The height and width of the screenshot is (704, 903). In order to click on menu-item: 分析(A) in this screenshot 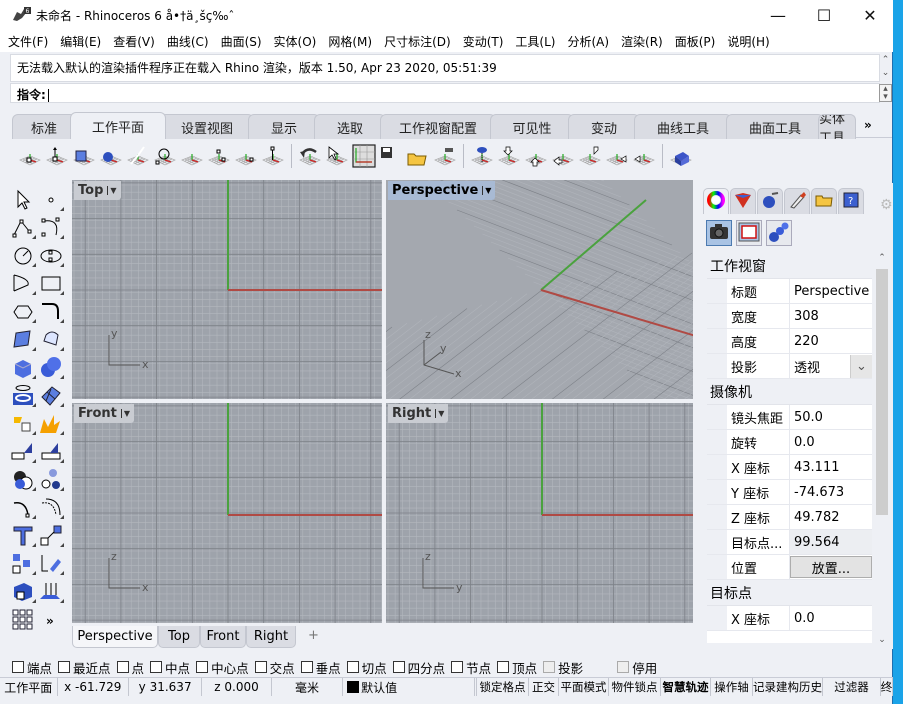, I will do `click(588, 41)`.